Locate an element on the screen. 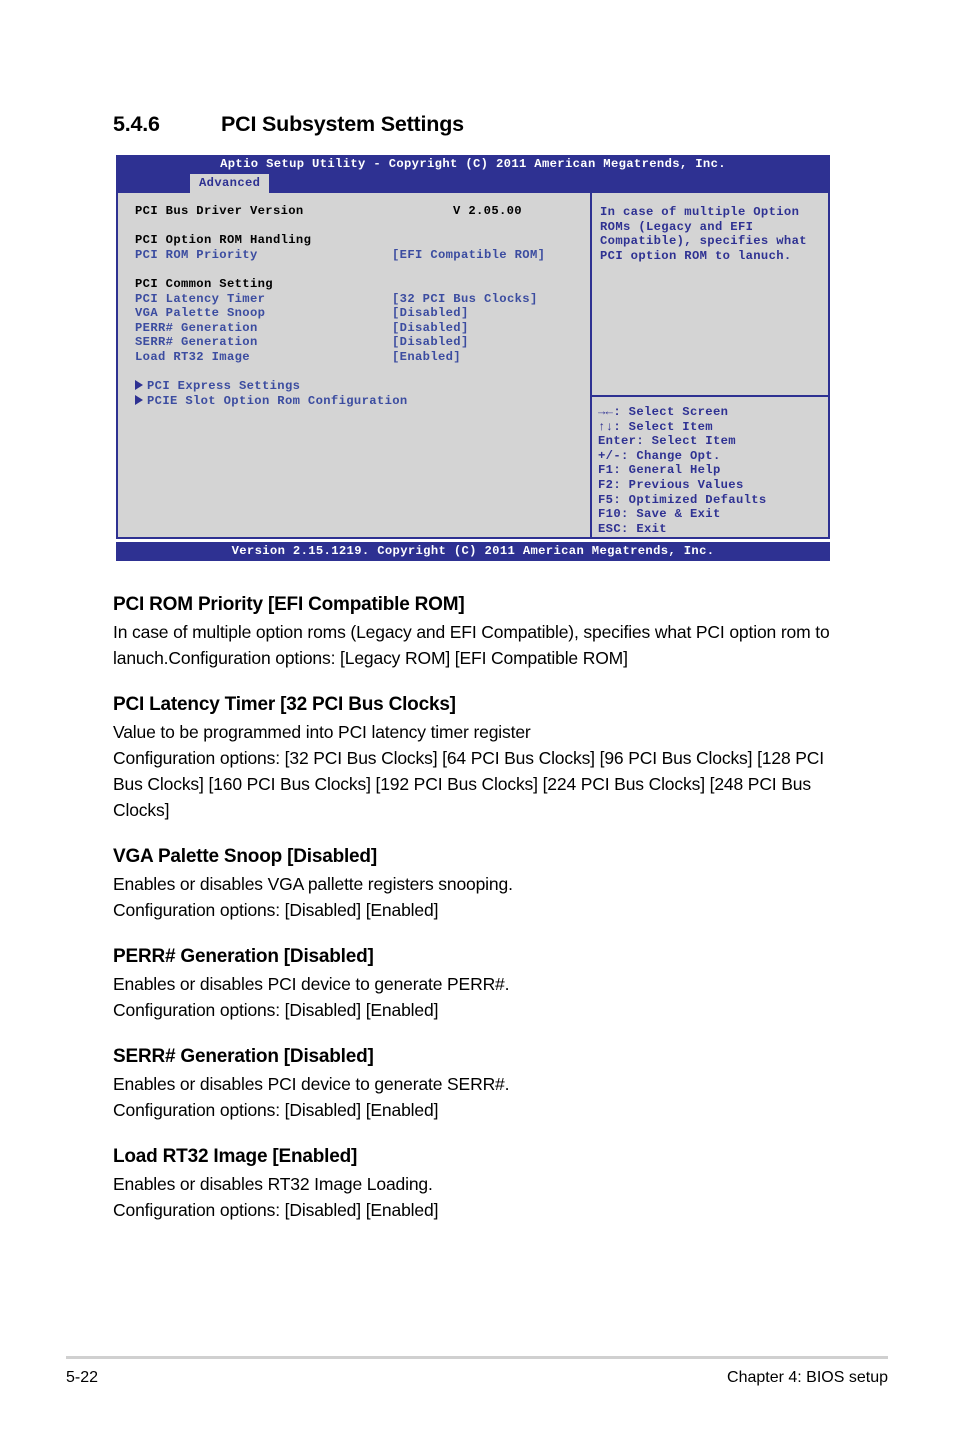  setting-description-title: PCI ROM Priority [EFI Compatible ROM] is located at coordinates (289, 604).